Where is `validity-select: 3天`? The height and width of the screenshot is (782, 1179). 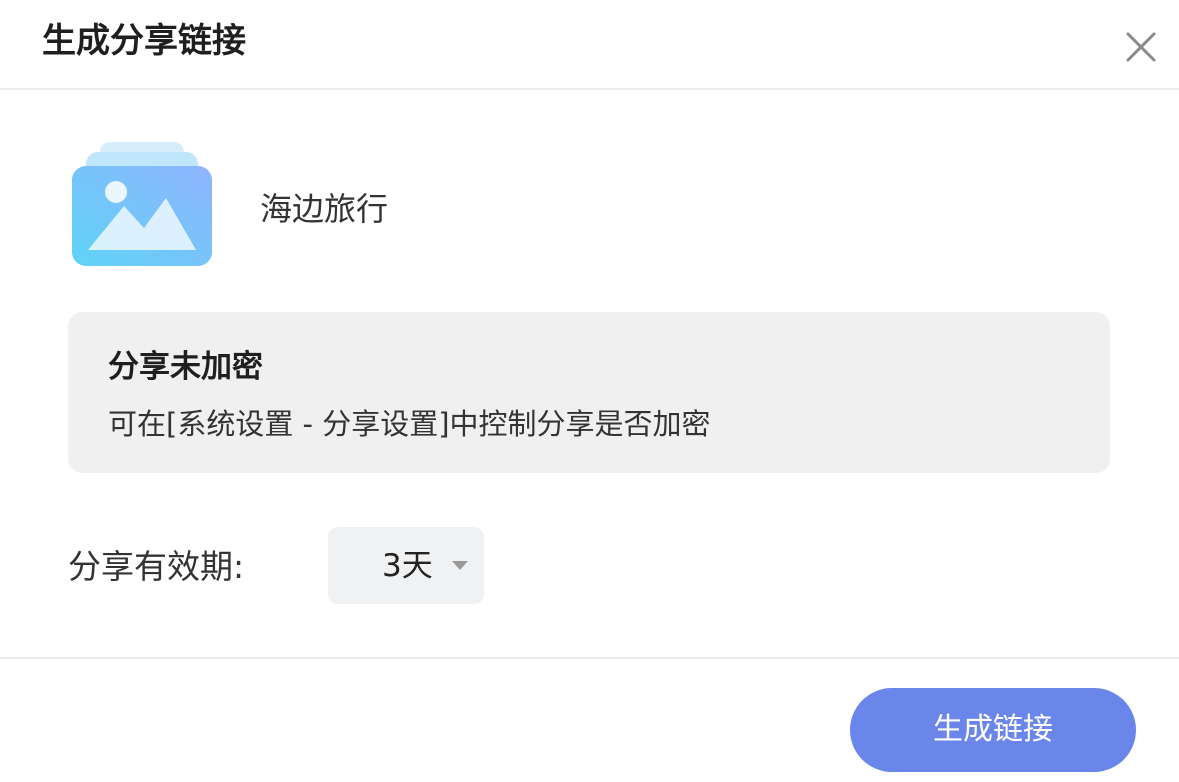
validity-select: 3天 is located at coordinates (406, 565).